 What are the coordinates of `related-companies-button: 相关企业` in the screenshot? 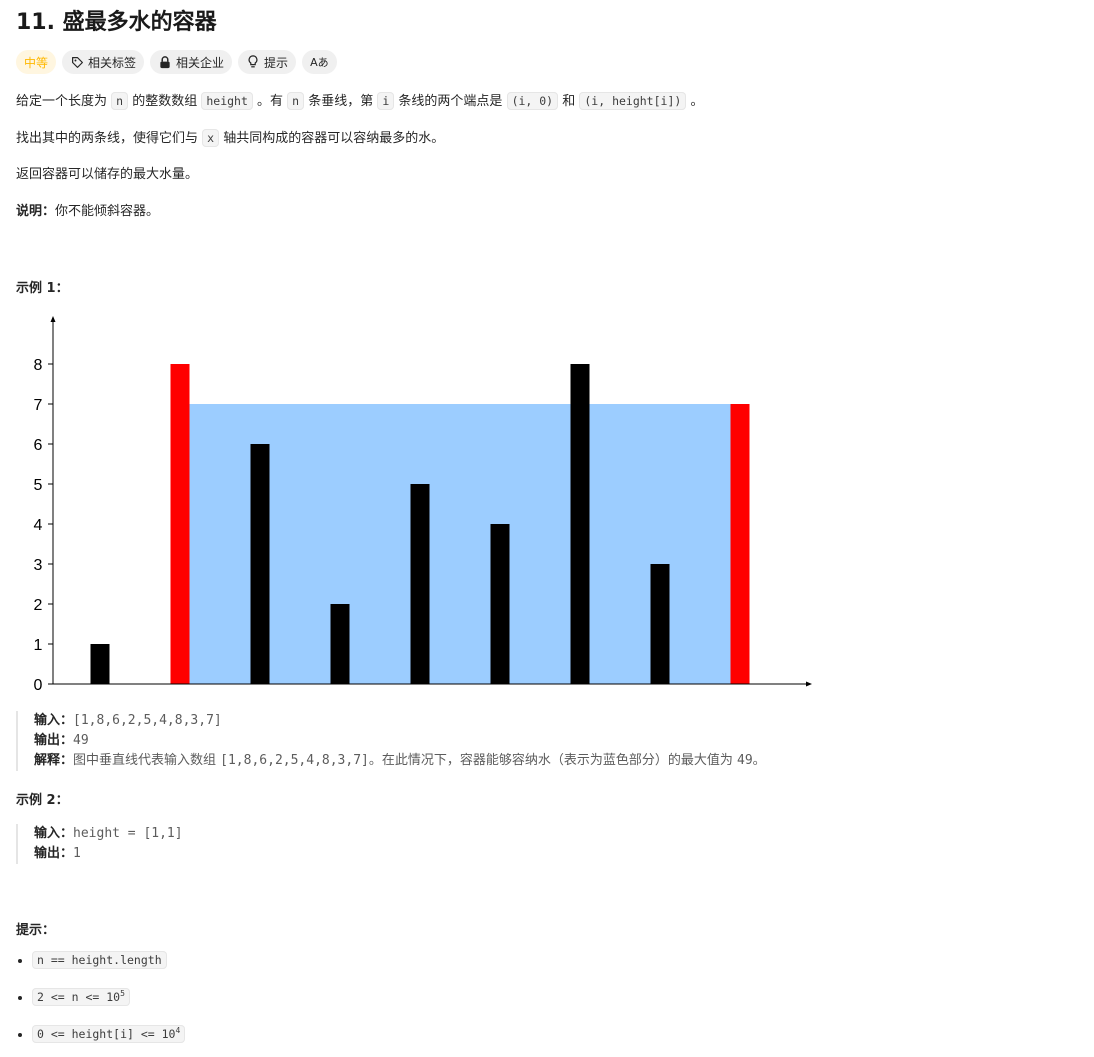 It's located at (191, 62).